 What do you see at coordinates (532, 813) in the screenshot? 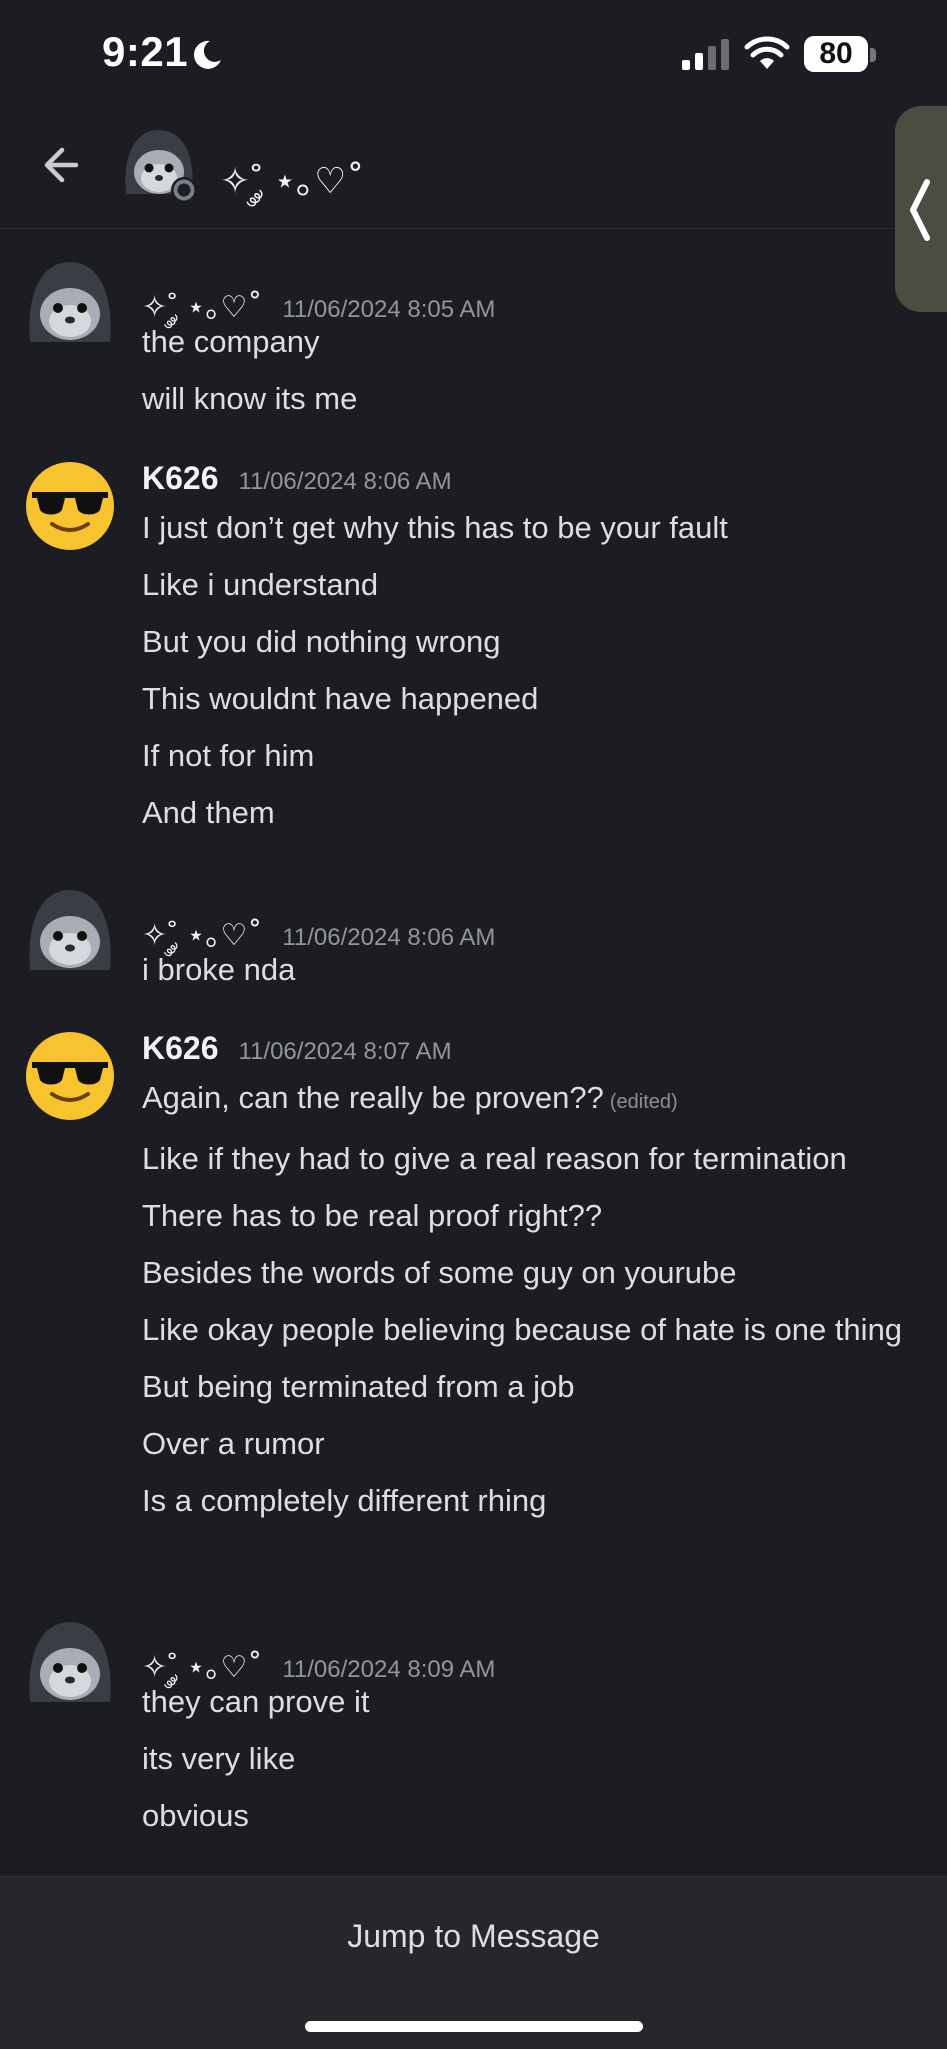
I see `message-text: And them` at bounding box center [532, 813].